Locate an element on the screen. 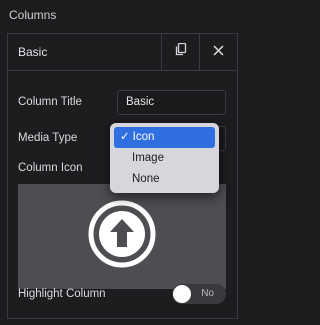  media-type-dropdown: ✓ Icon Image None is located at coordinates (164, 158).